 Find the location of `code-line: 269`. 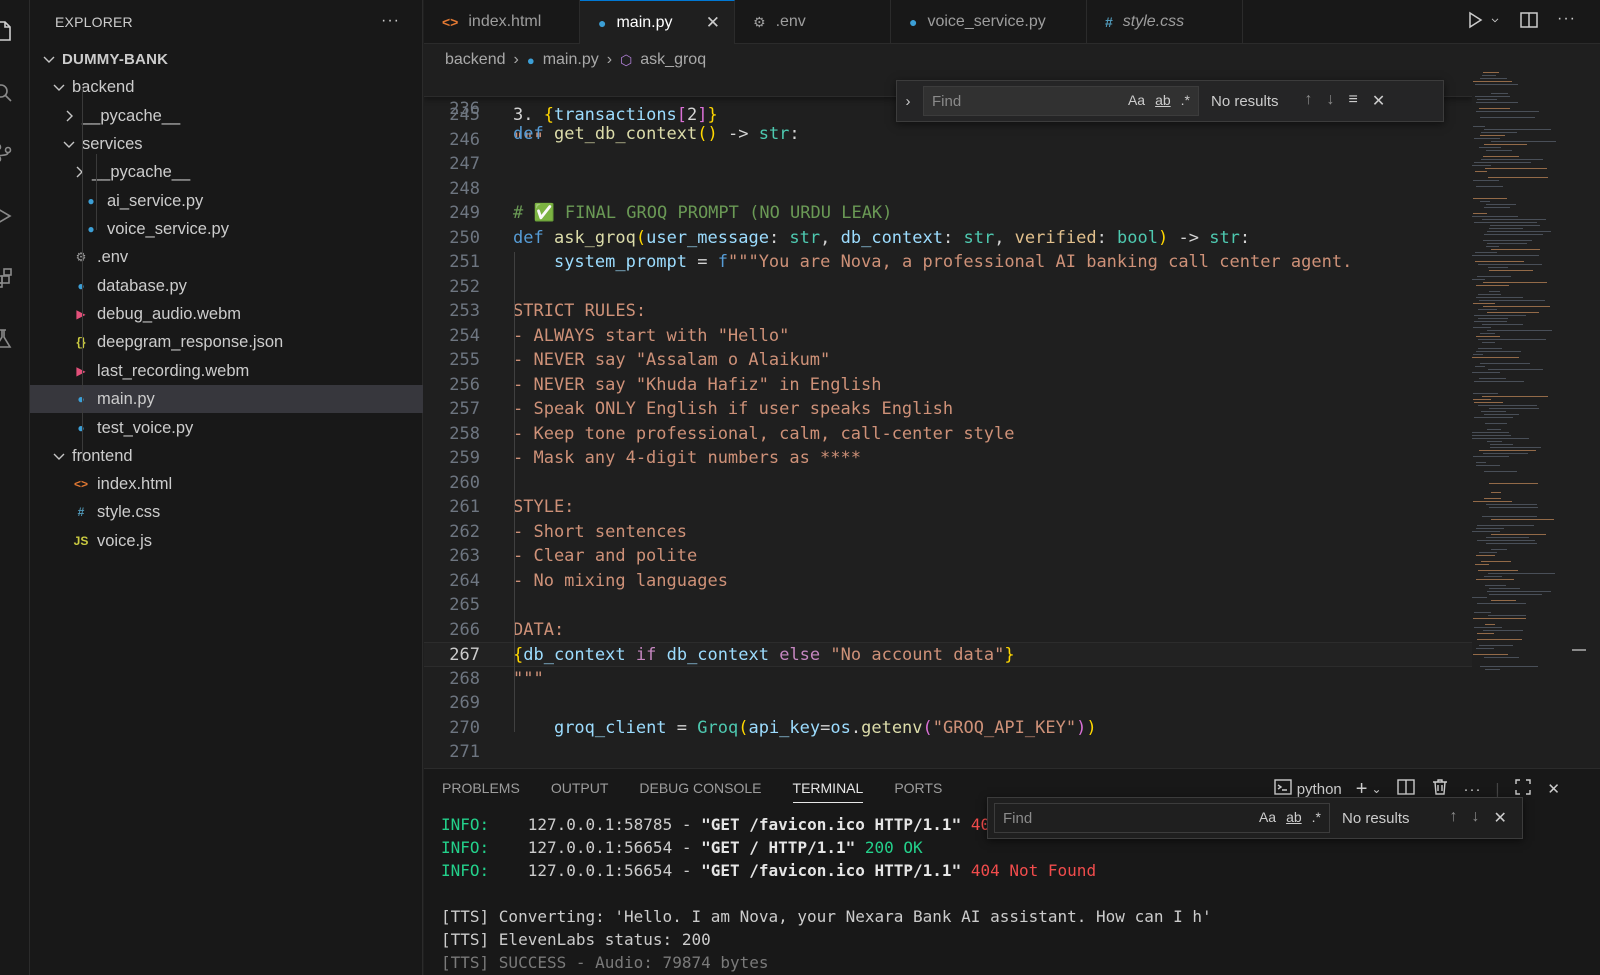

code-line: 269 is located at coordinates (948, 703).